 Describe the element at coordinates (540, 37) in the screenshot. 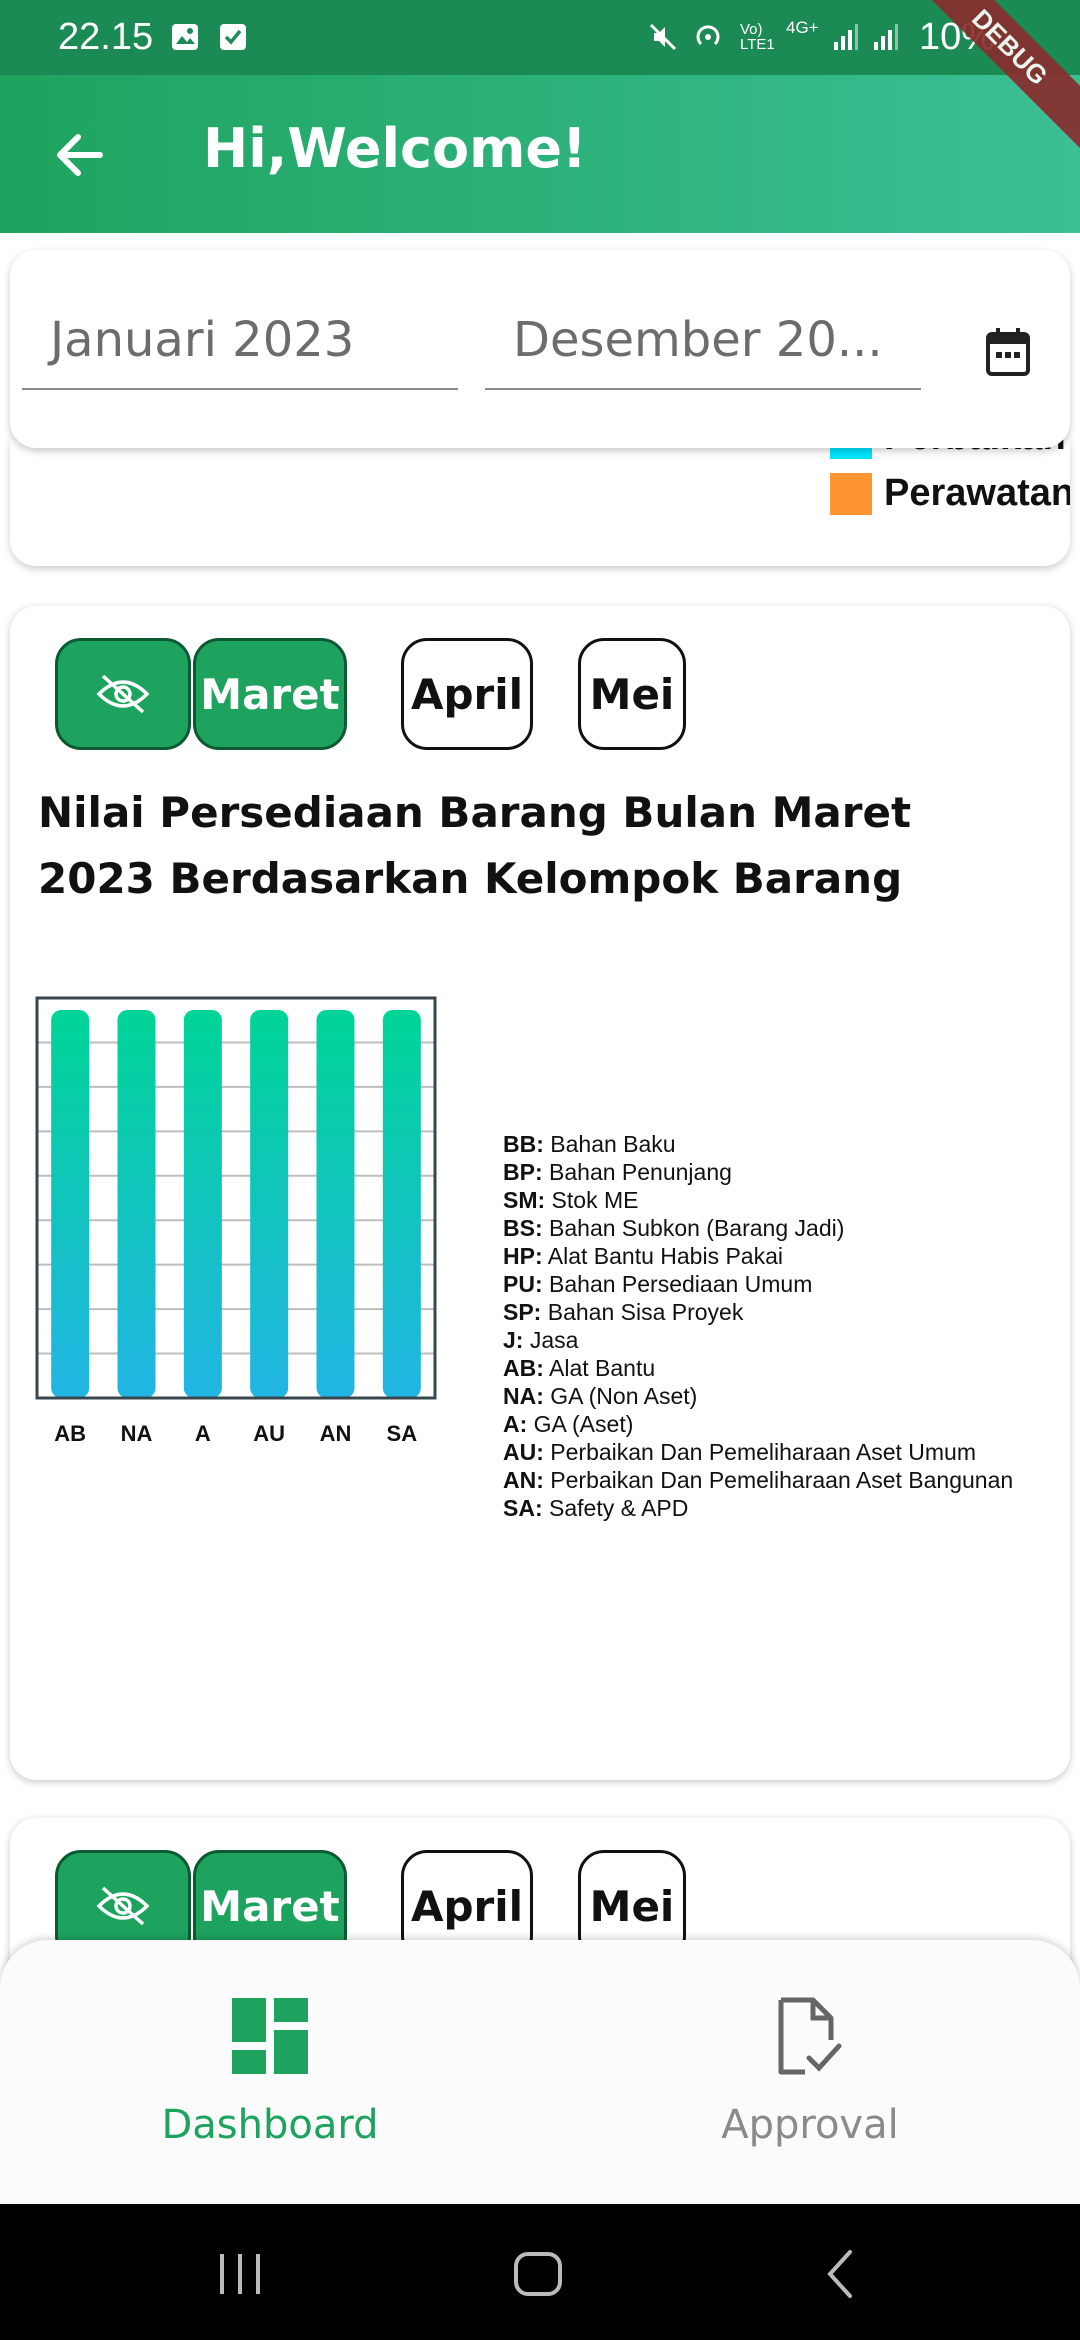

I see `status-bar: 22.15 Vo) LTE1 4G+ 10%` at that location.